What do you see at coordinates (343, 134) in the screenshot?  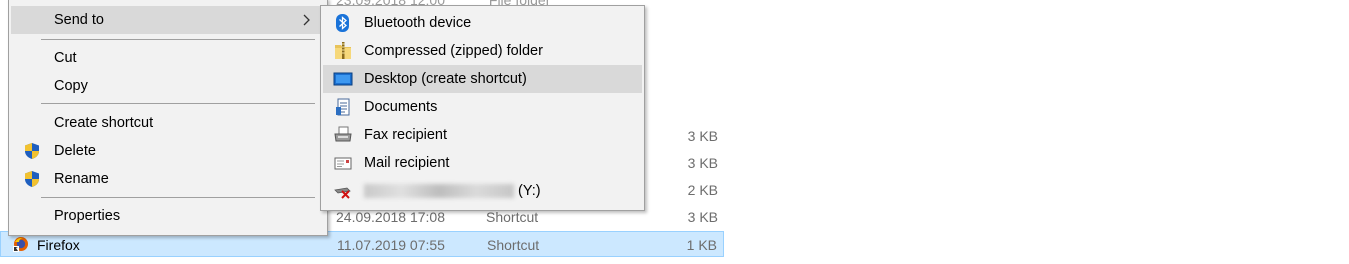 I see `fax-icon` at bounding box center [343, 134].